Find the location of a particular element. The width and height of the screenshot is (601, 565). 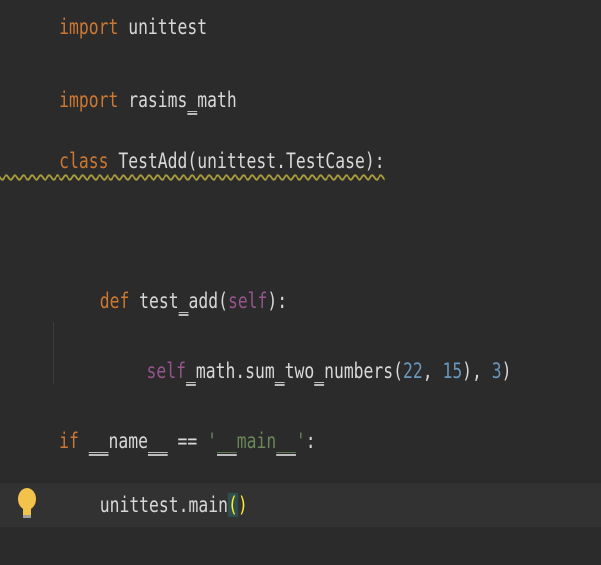

keyword-def: def is located at coordinates (114, 301).